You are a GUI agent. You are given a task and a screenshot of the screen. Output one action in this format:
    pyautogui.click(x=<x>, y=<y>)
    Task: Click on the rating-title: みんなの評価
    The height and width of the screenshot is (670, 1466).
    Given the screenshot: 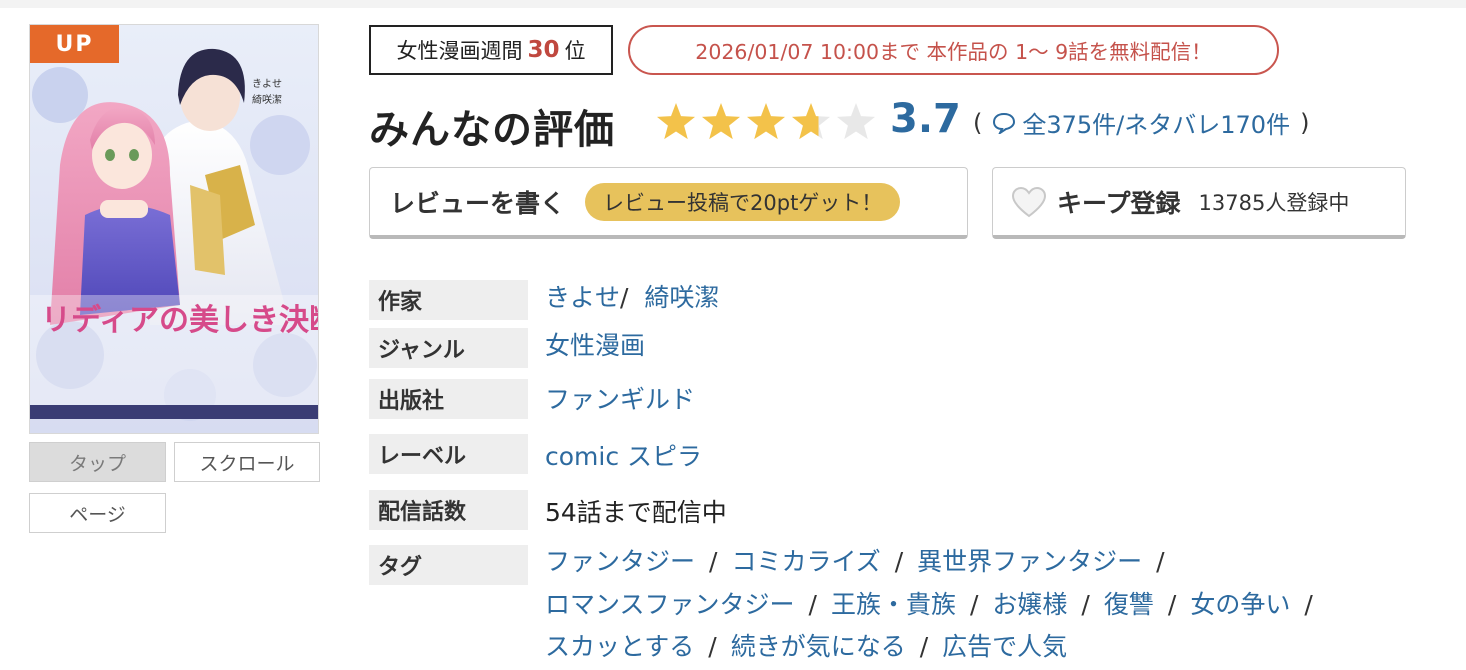 What is the action you would take?
    pyautogui.click(x=492, y=130)
    